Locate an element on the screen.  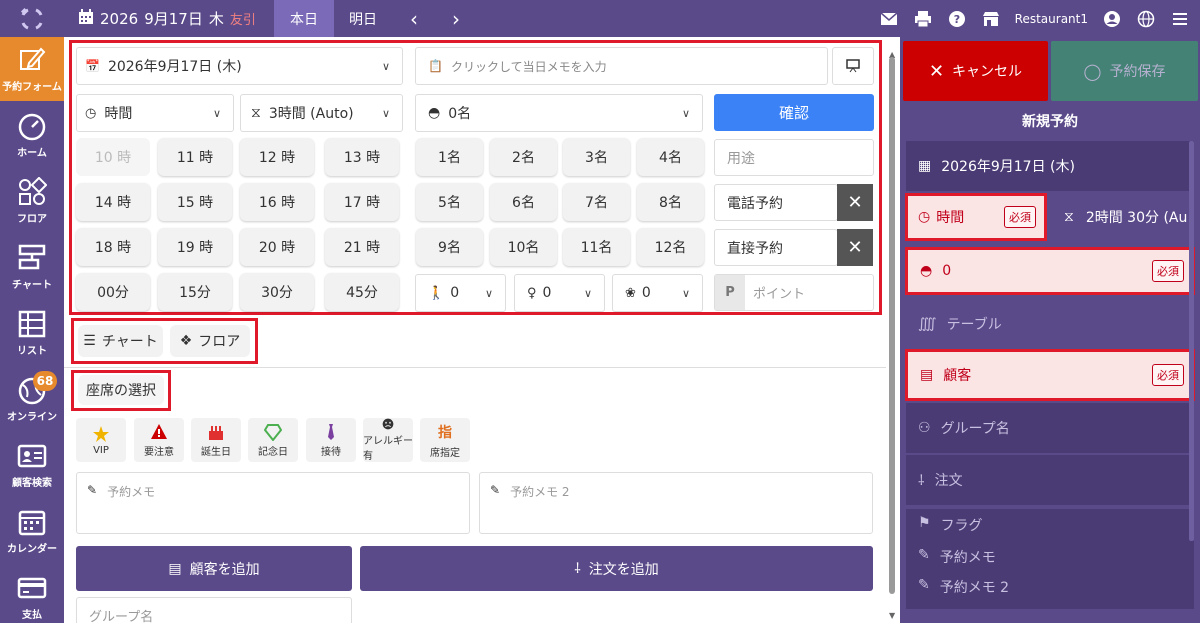
purpose-input: 用途 is located at coordinates (794, 157).